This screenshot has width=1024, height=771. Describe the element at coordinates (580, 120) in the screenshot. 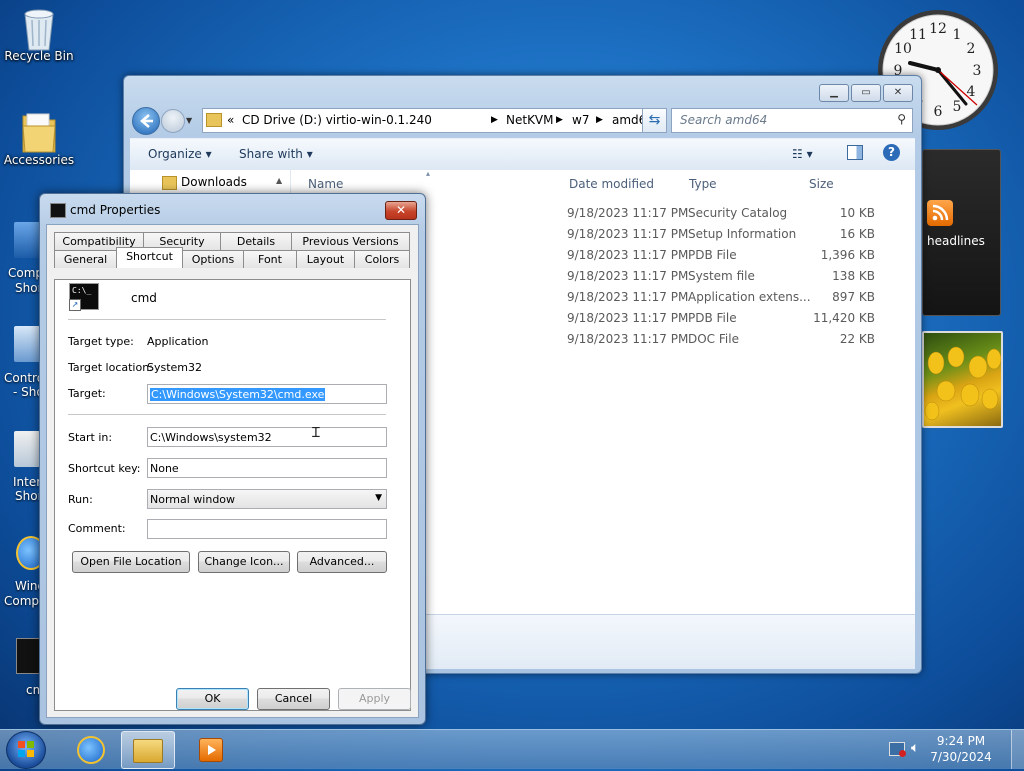

I see `breadcrumb-segment: w7` at that location.